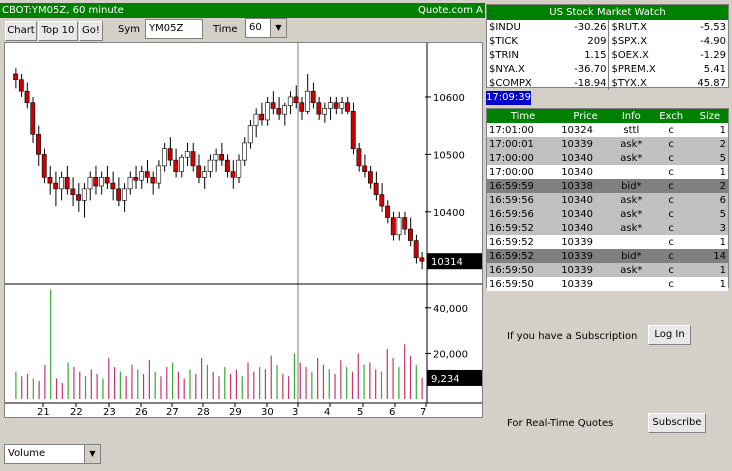 The height and width of the screenshot is (471, 732). What do you see at coordinates (174, 29) in the screenshot?
I see `sym-input: YM05Z` at bounding box center [174, 29].